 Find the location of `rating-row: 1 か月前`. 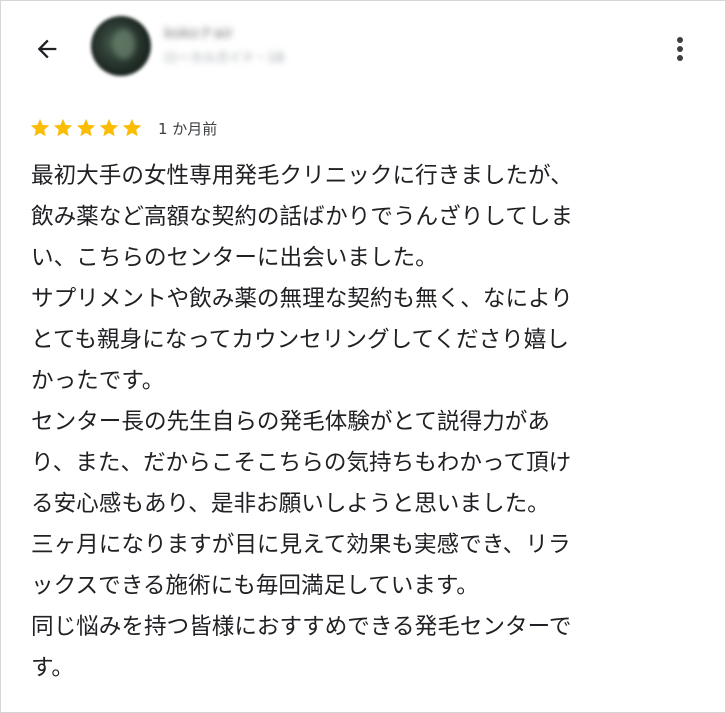

rating-row: 1 か月前 is located at coordinates (123, 128).